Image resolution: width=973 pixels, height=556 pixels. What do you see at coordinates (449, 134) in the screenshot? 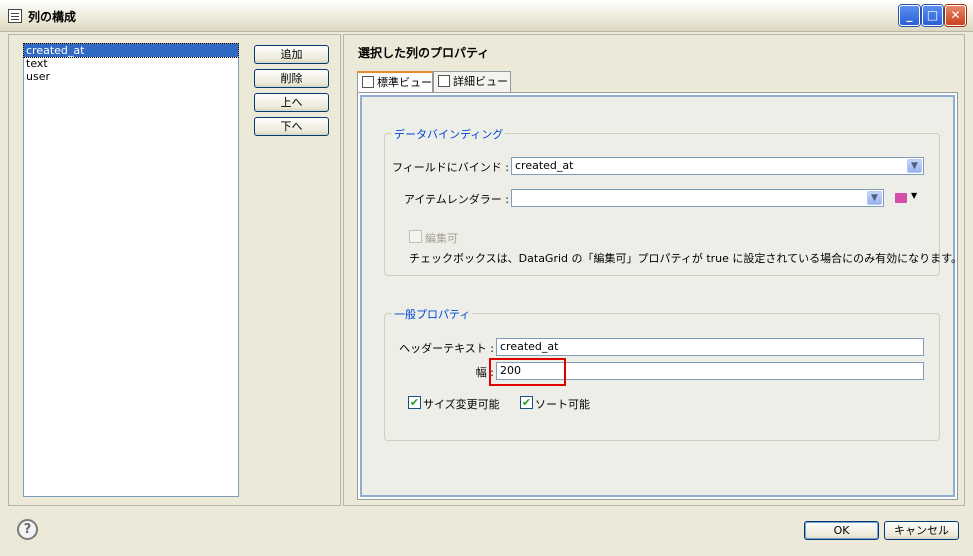
I see `group-label: データバインディング` at bounding box center [449, 134].